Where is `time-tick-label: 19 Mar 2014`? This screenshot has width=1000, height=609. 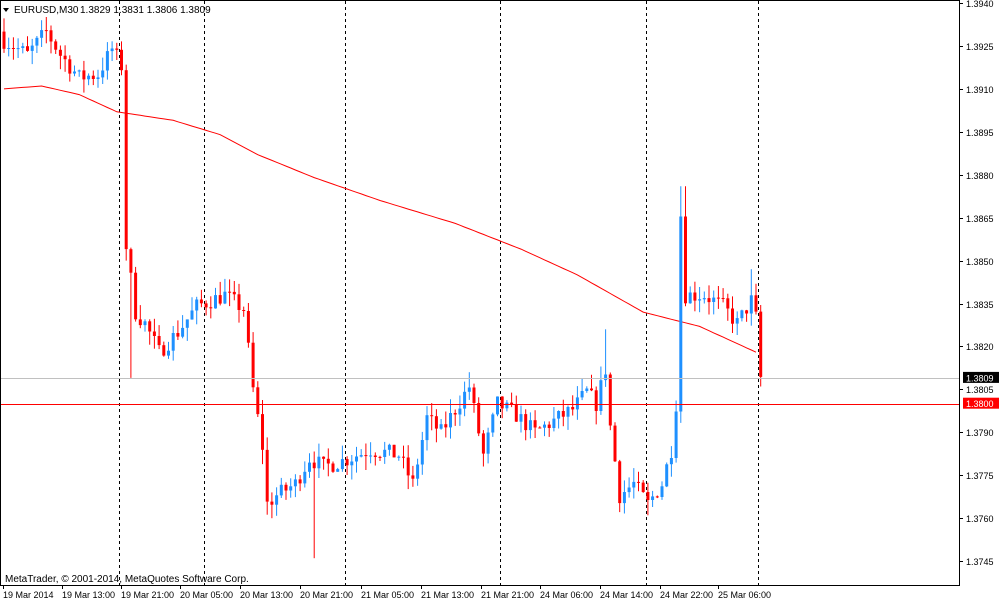
time-tick-label: 19 Mar 2014 is located at coordinates (28, 595).